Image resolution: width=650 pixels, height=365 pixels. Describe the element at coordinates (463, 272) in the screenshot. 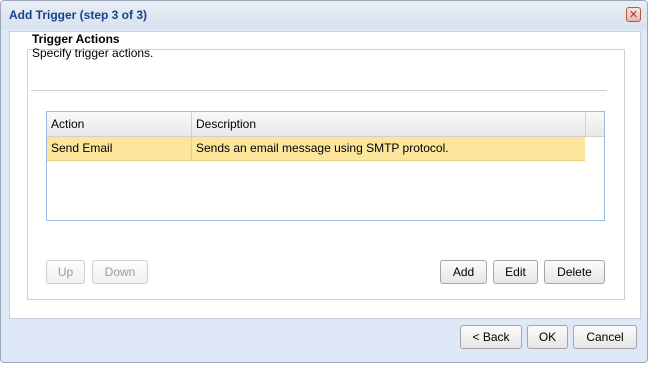

I see `add-button: Add` at that location.